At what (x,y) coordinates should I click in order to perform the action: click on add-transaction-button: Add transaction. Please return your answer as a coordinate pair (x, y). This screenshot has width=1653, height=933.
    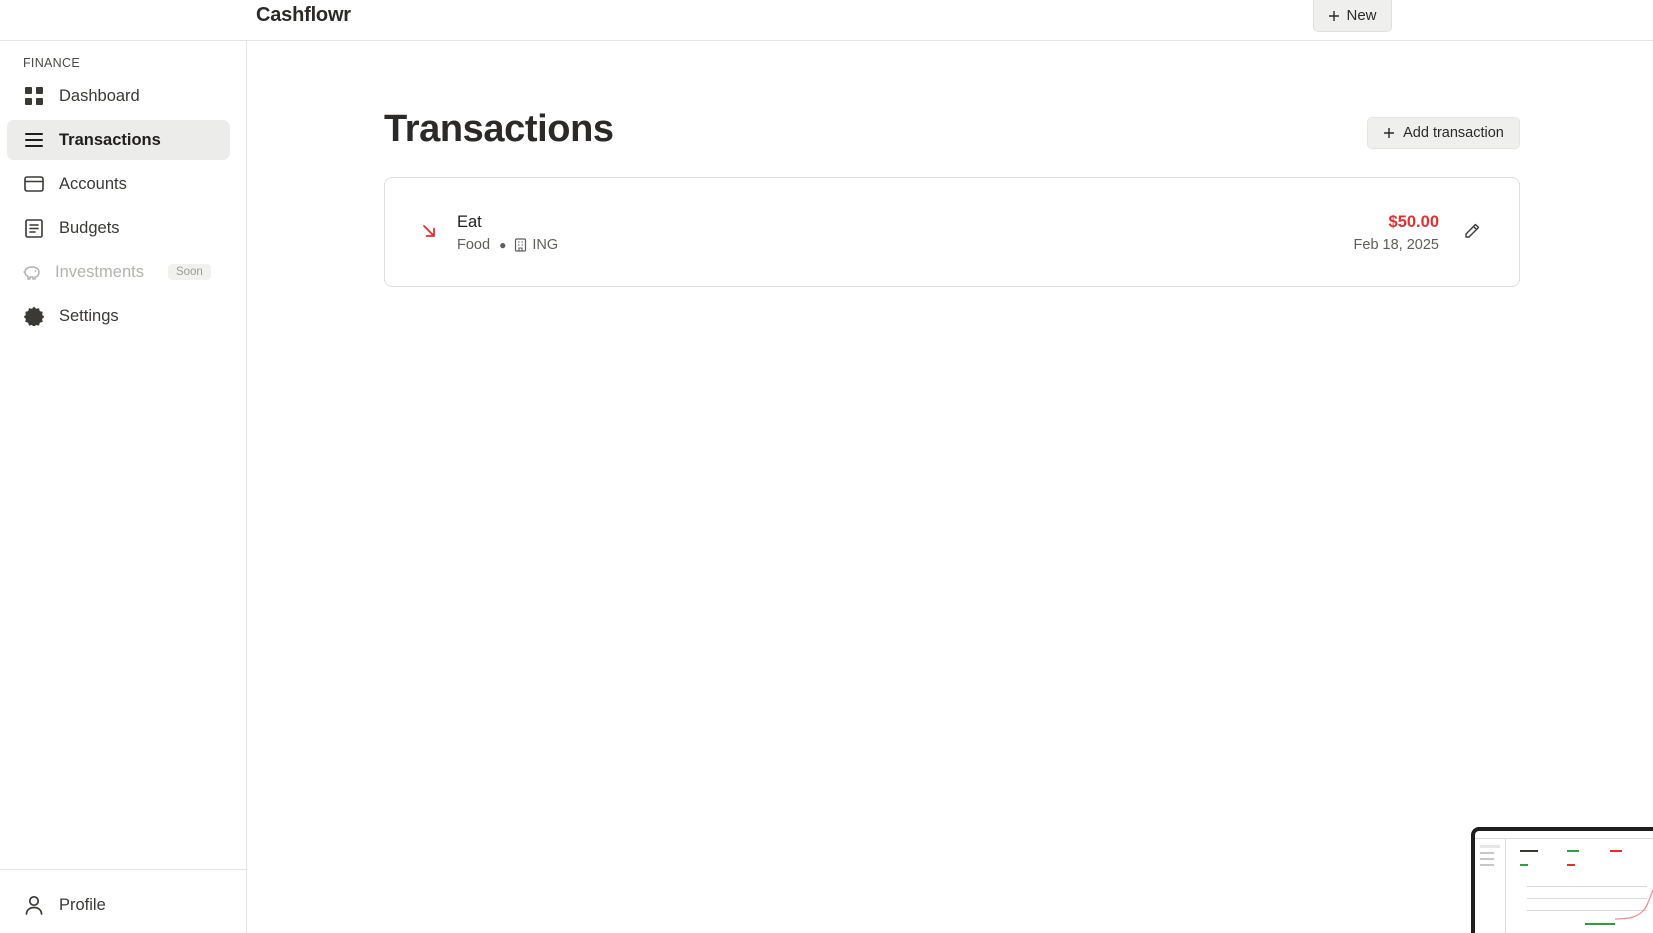
    Looking at the image, I should click on (1443, 133).